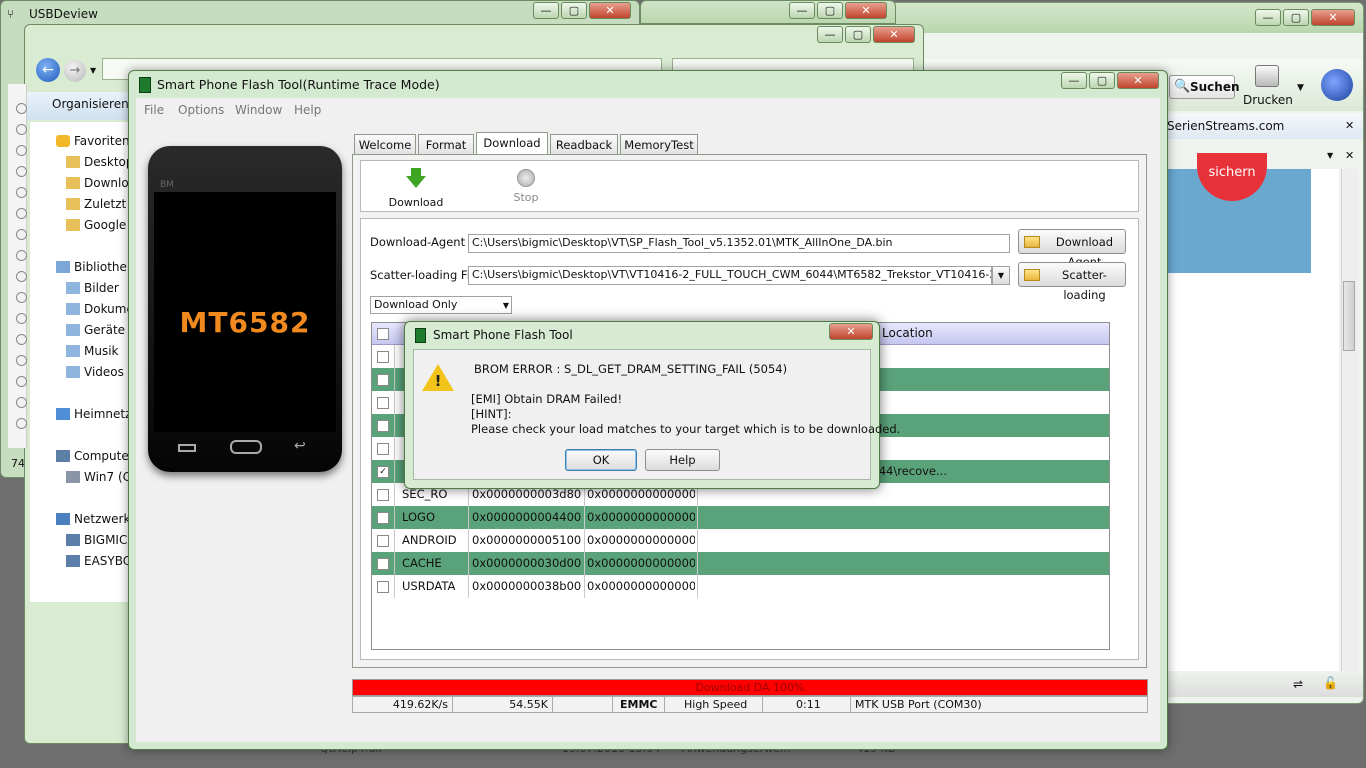 Image resolution: width=1366 pixels, height=768 pixels. I want to click on cell-location, so click(904, 586).